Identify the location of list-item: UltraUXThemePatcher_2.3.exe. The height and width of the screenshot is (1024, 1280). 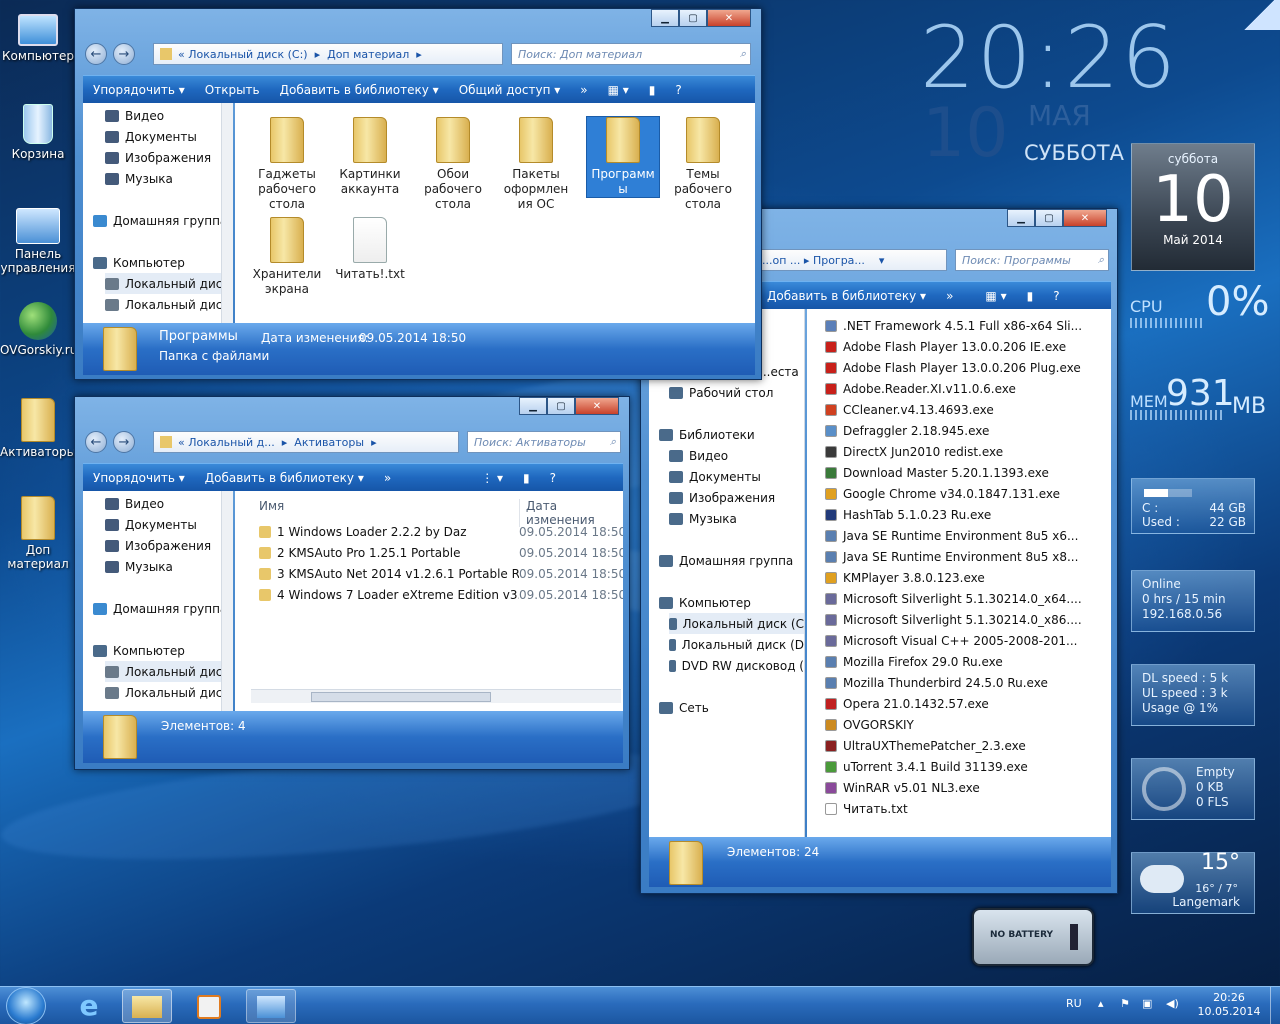
(968, 745).